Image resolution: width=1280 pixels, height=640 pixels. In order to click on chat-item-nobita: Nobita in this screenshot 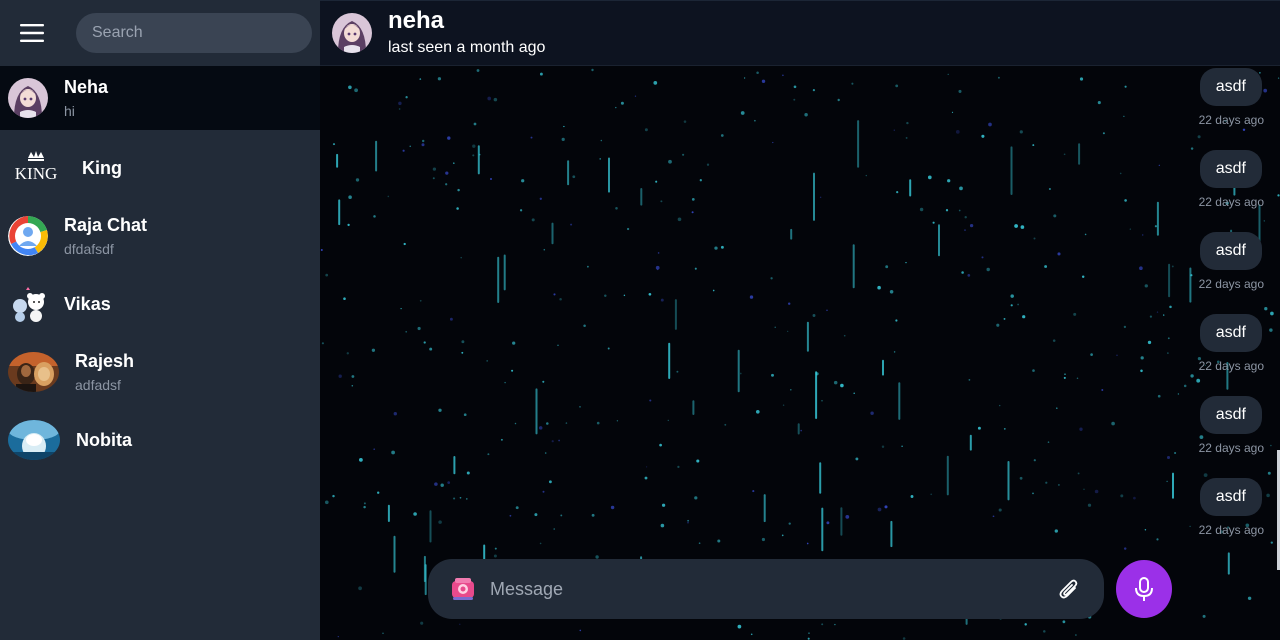, I will do `click(160, 440)`.